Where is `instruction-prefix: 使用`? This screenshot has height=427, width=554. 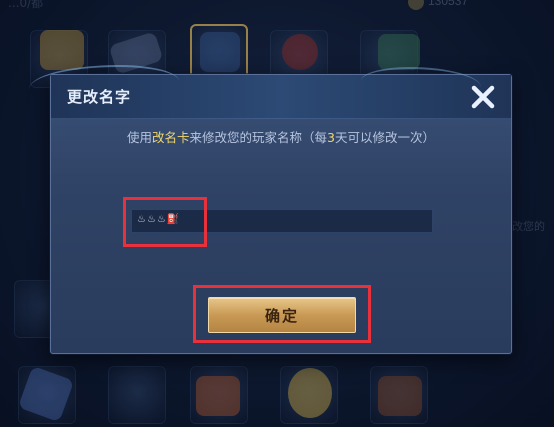
instruction-prefix: 使用 is located at coordinates (139, 137).